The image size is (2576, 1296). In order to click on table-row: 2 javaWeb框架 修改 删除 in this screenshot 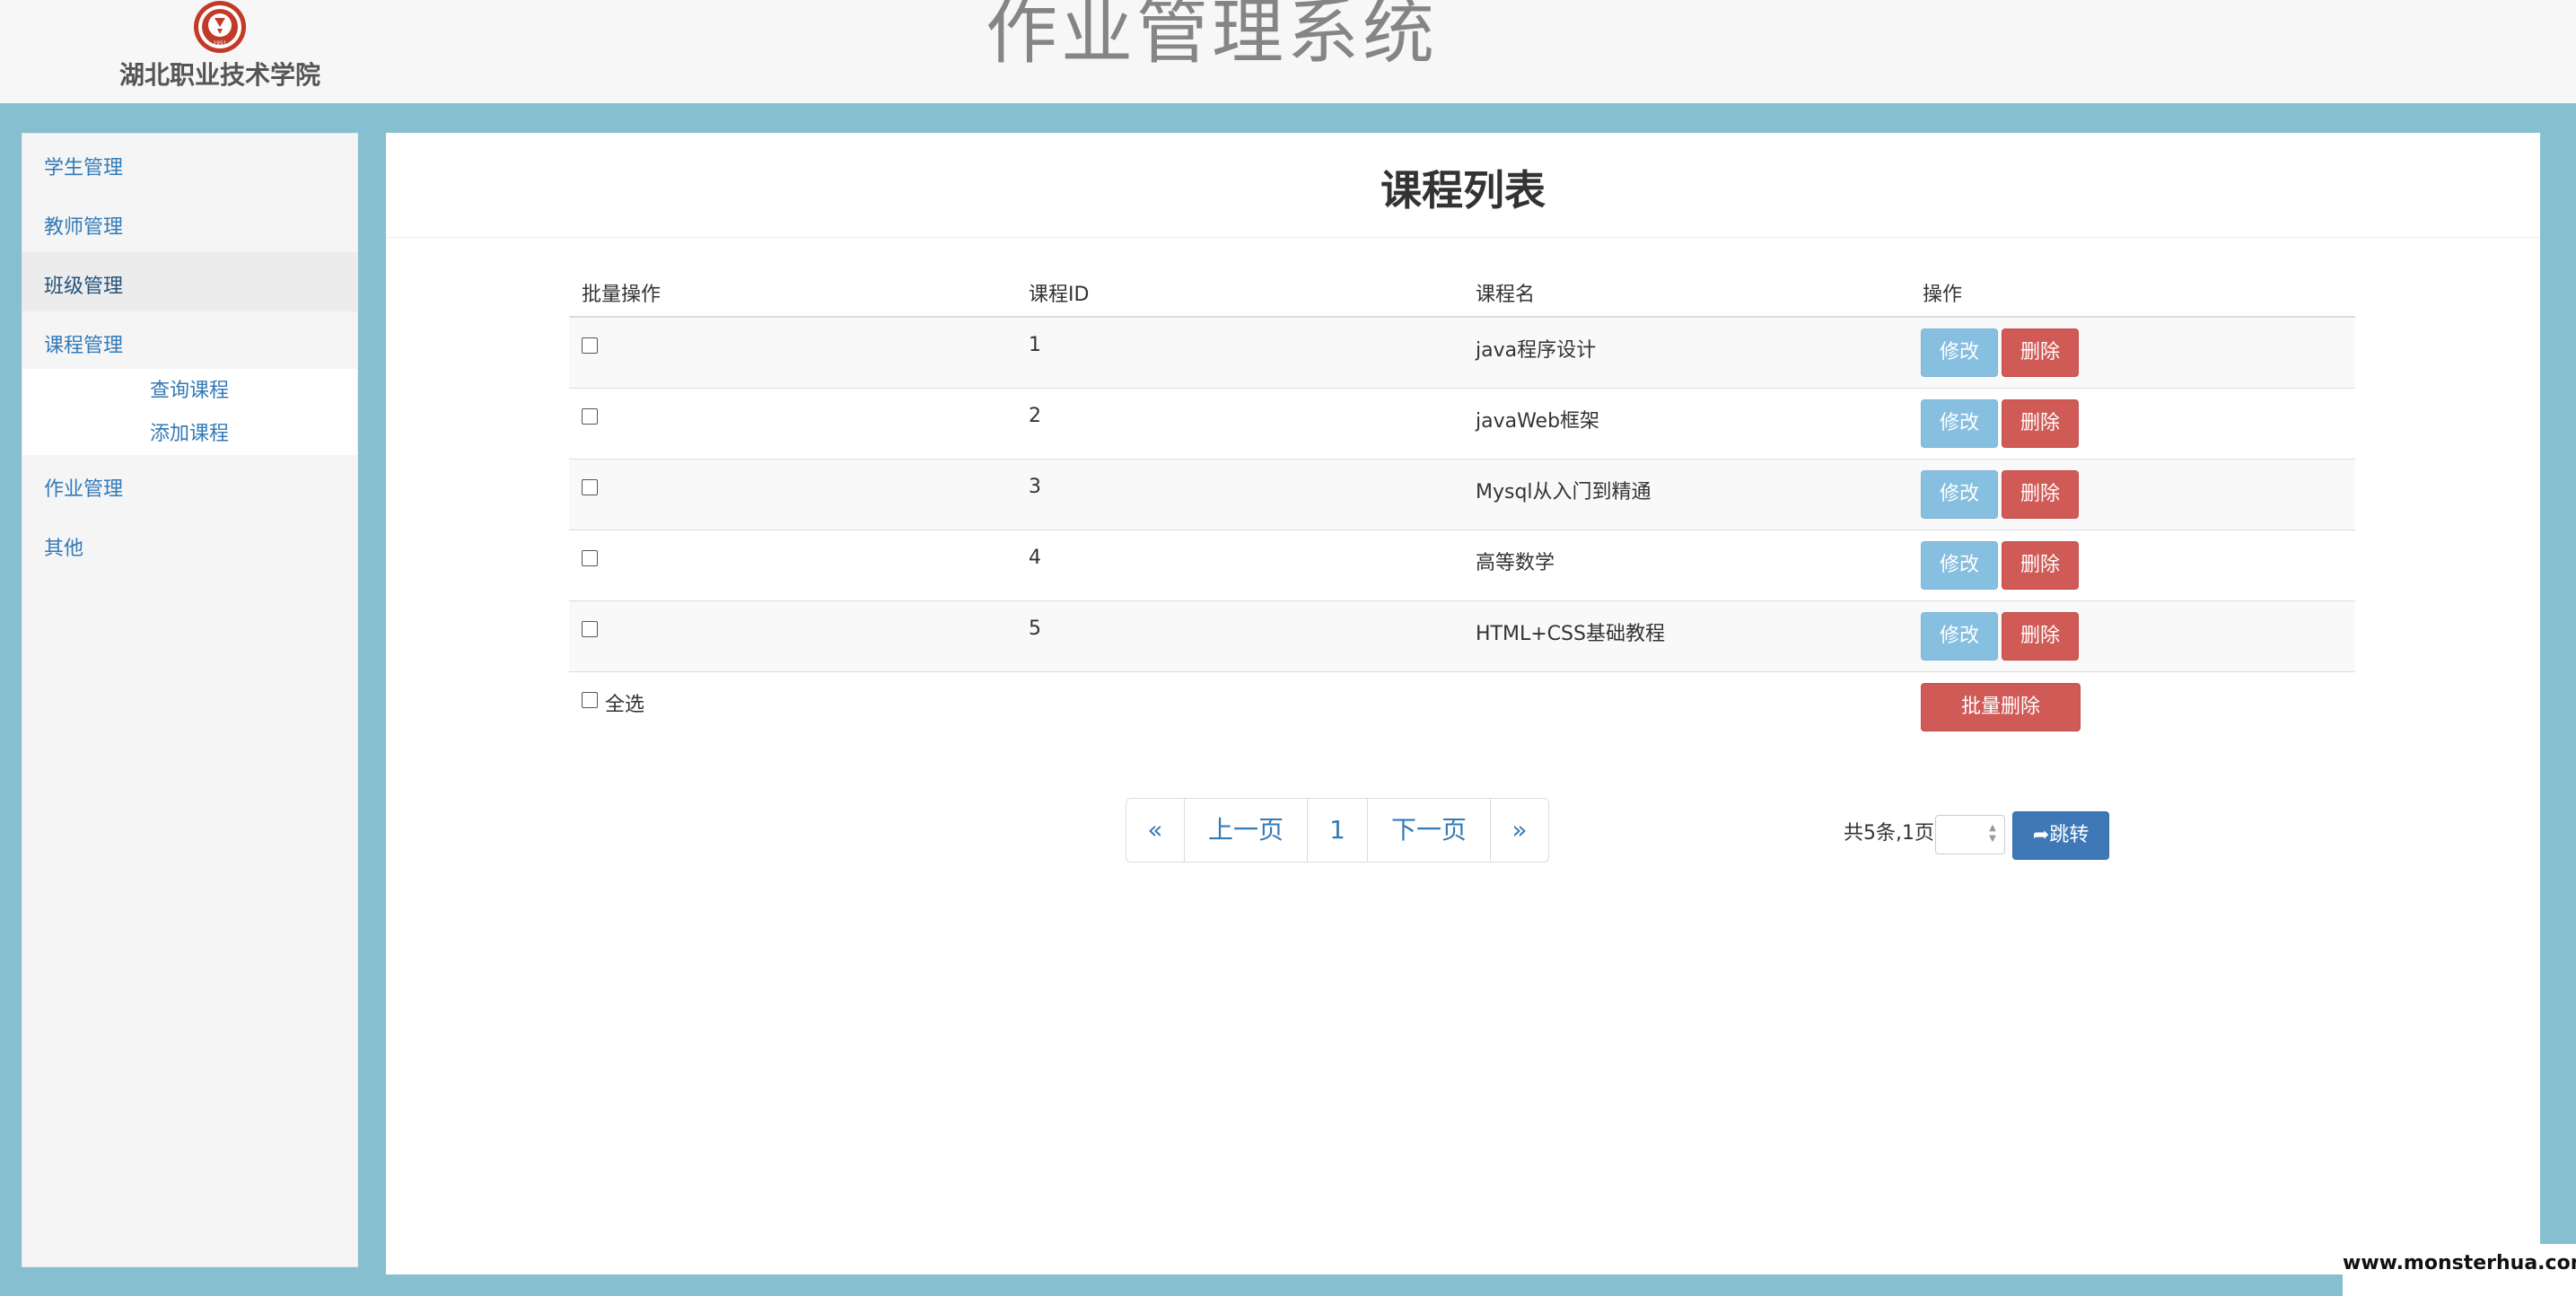, I will do `click(1462, 425)`.